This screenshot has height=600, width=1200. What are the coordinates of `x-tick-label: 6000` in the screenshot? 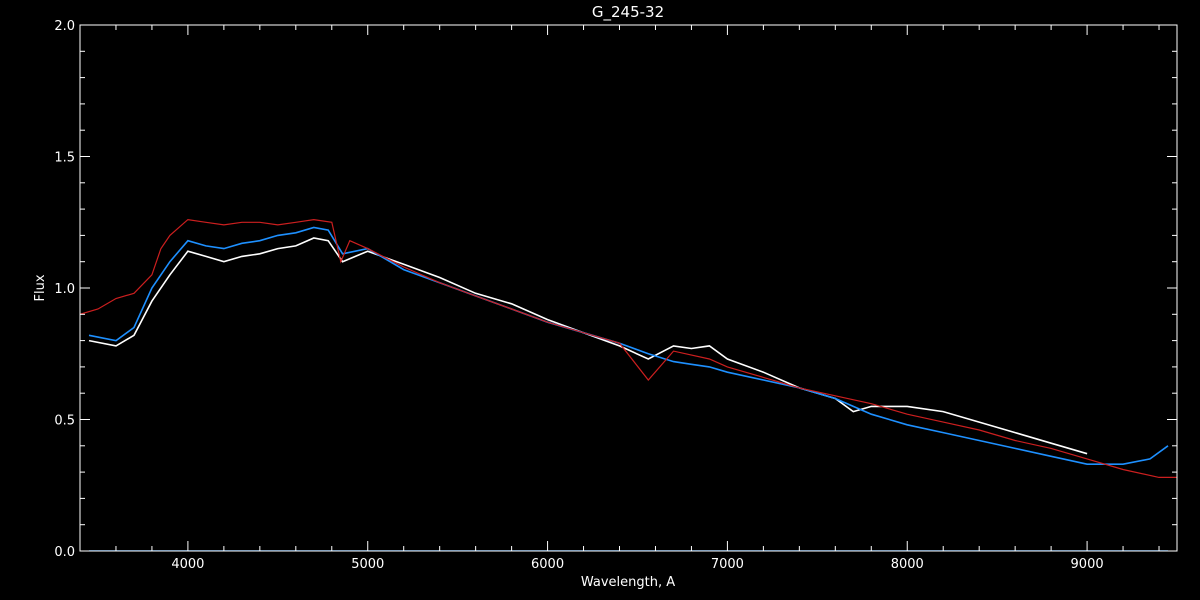 It's located at (547, 564).